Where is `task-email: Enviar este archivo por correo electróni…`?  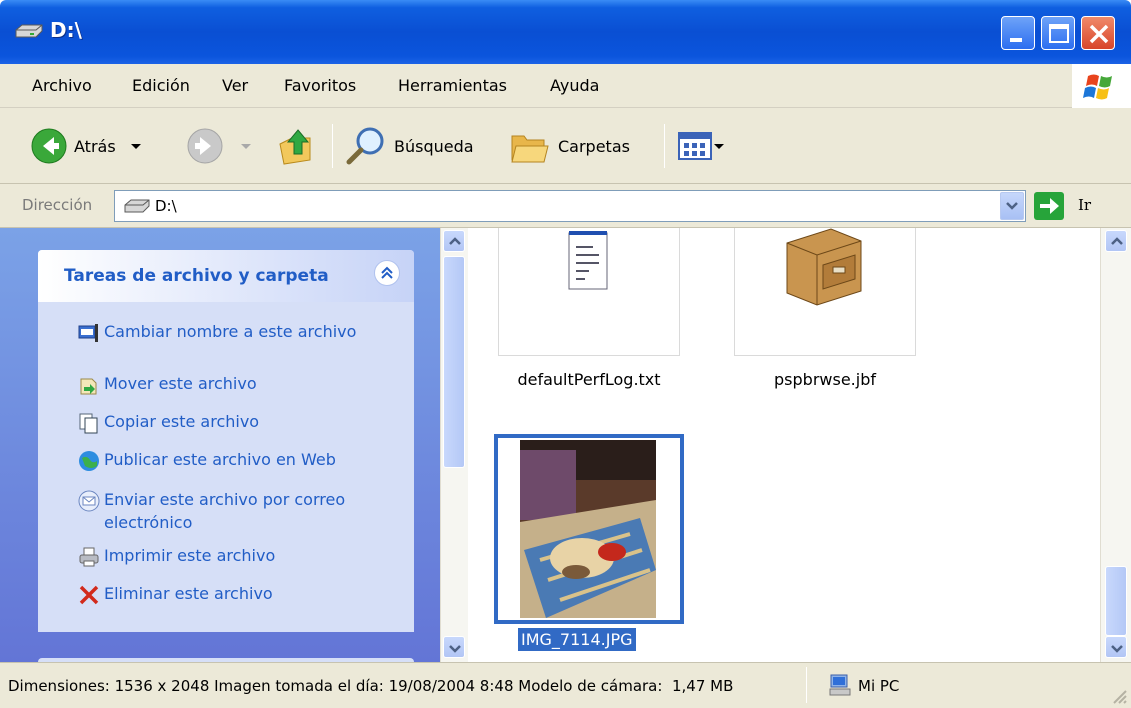 task-email: Enviar este archivo por correo electróni… is located at coordinates (254, 511).